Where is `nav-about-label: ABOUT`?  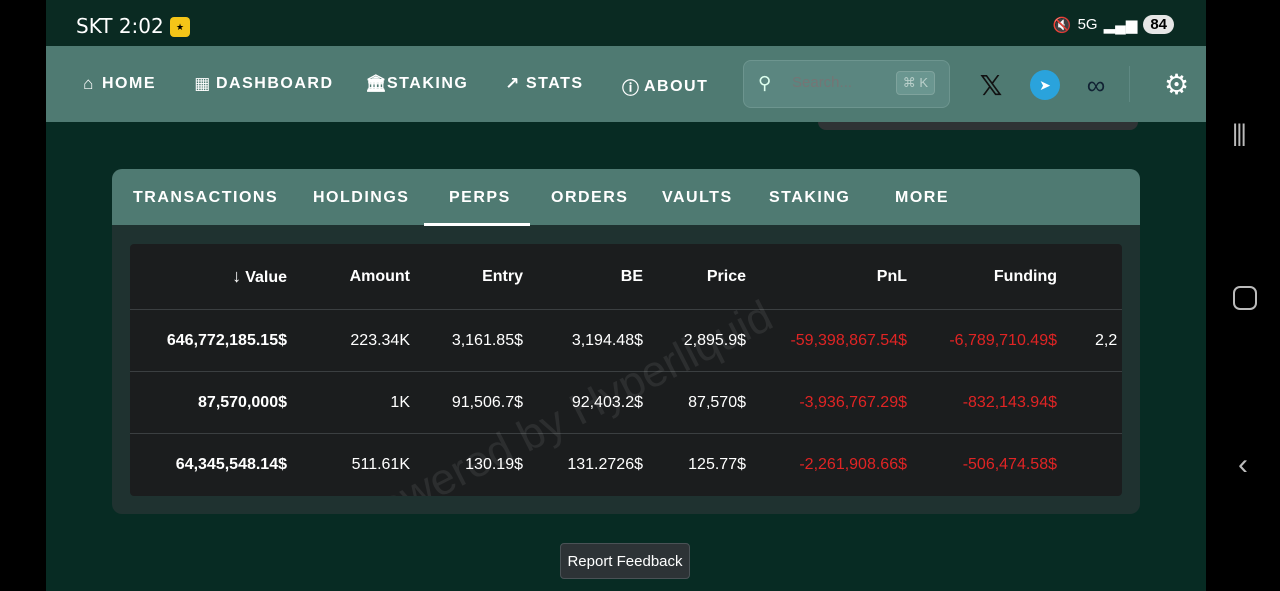
nav-about-label: ABOUT is located at coordinates (676, 86).